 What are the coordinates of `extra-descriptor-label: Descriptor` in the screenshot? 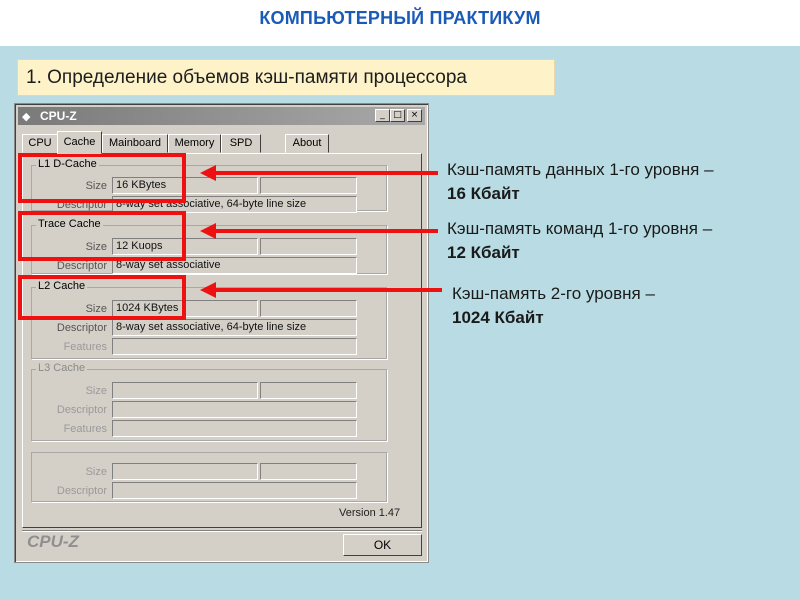 It's located at (81, 491).